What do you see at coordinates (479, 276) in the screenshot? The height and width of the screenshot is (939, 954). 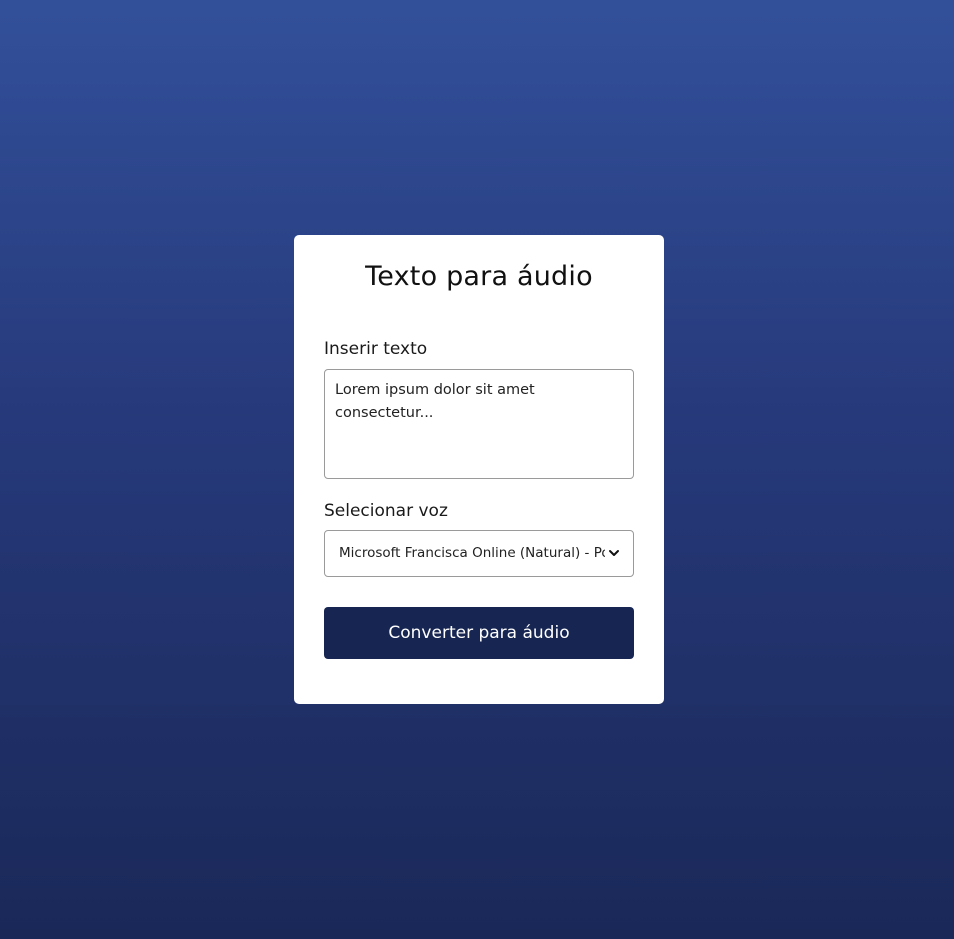 I see `page-title: Texto para áudio` at bounding box center [479, 276].